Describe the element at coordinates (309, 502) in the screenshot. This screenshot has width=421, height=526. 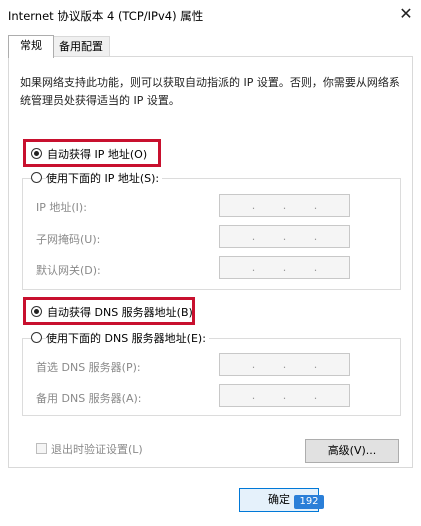
I see `watermark-badge: 192` at that location.